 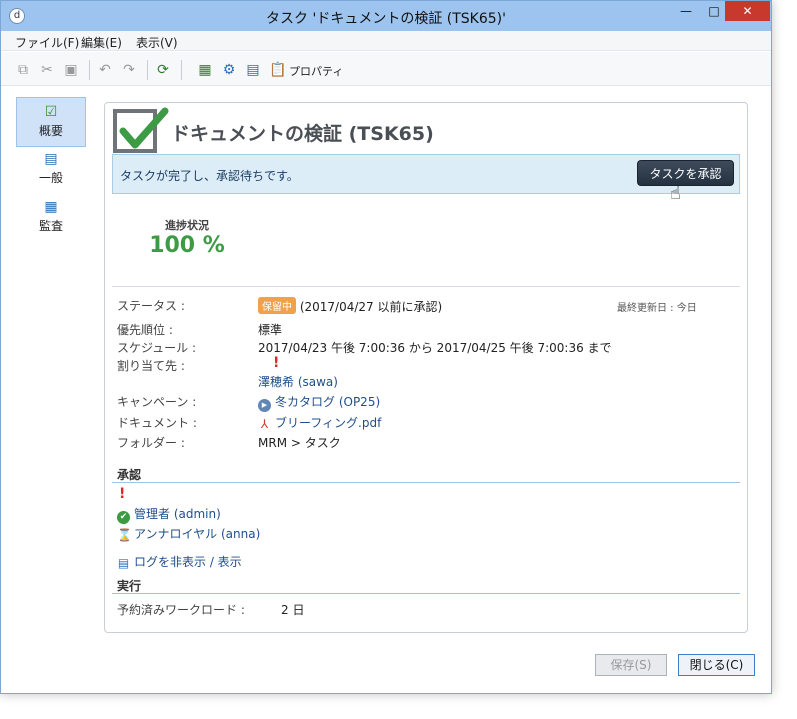 What do you see at coordinates (181, 610) in the screenshot?
I see `workload-label: 予約済みワークロード :` at bounding box center [181, 610].